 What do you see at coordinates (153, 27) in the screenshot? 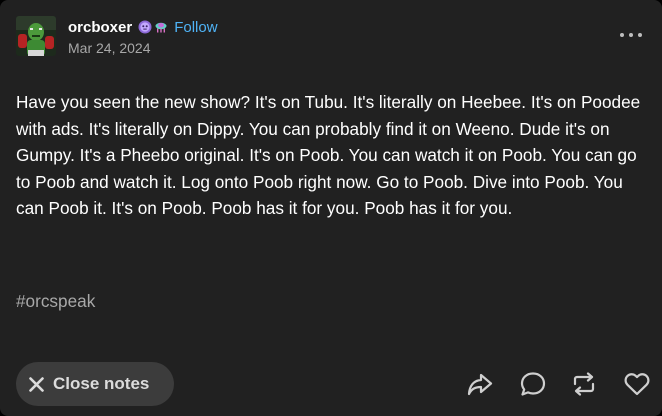
I see `user-badges` at bounding box center [153, 27].